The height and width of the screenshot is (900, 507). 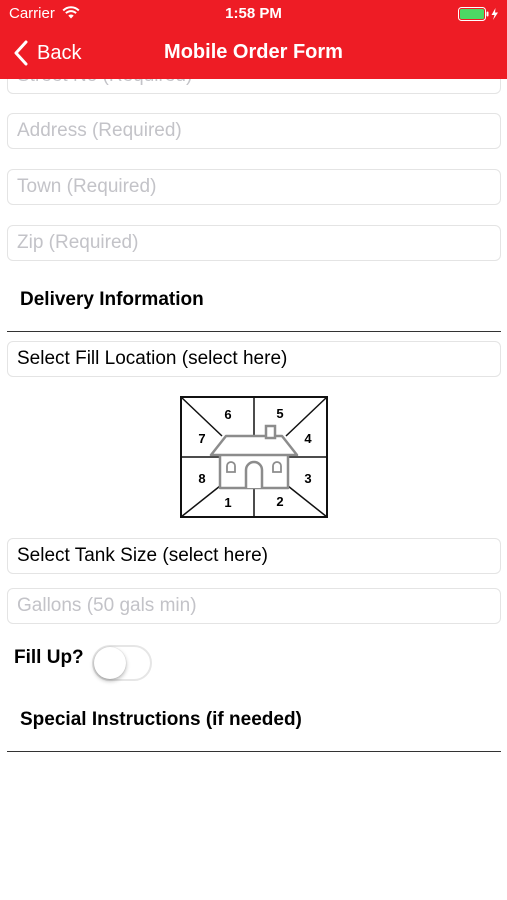 What do you see at coordinates (201, 438) in the screenshot?
I see `zone-label-7: 7` at bounding box center [201, 438].